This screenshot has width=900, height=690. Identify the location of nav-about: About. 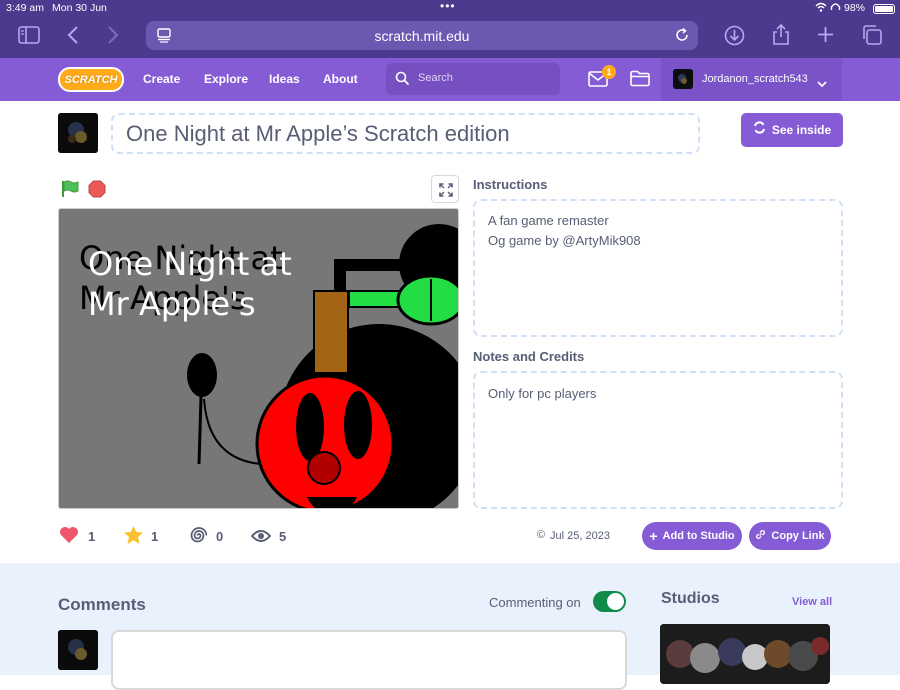
(340, 79).